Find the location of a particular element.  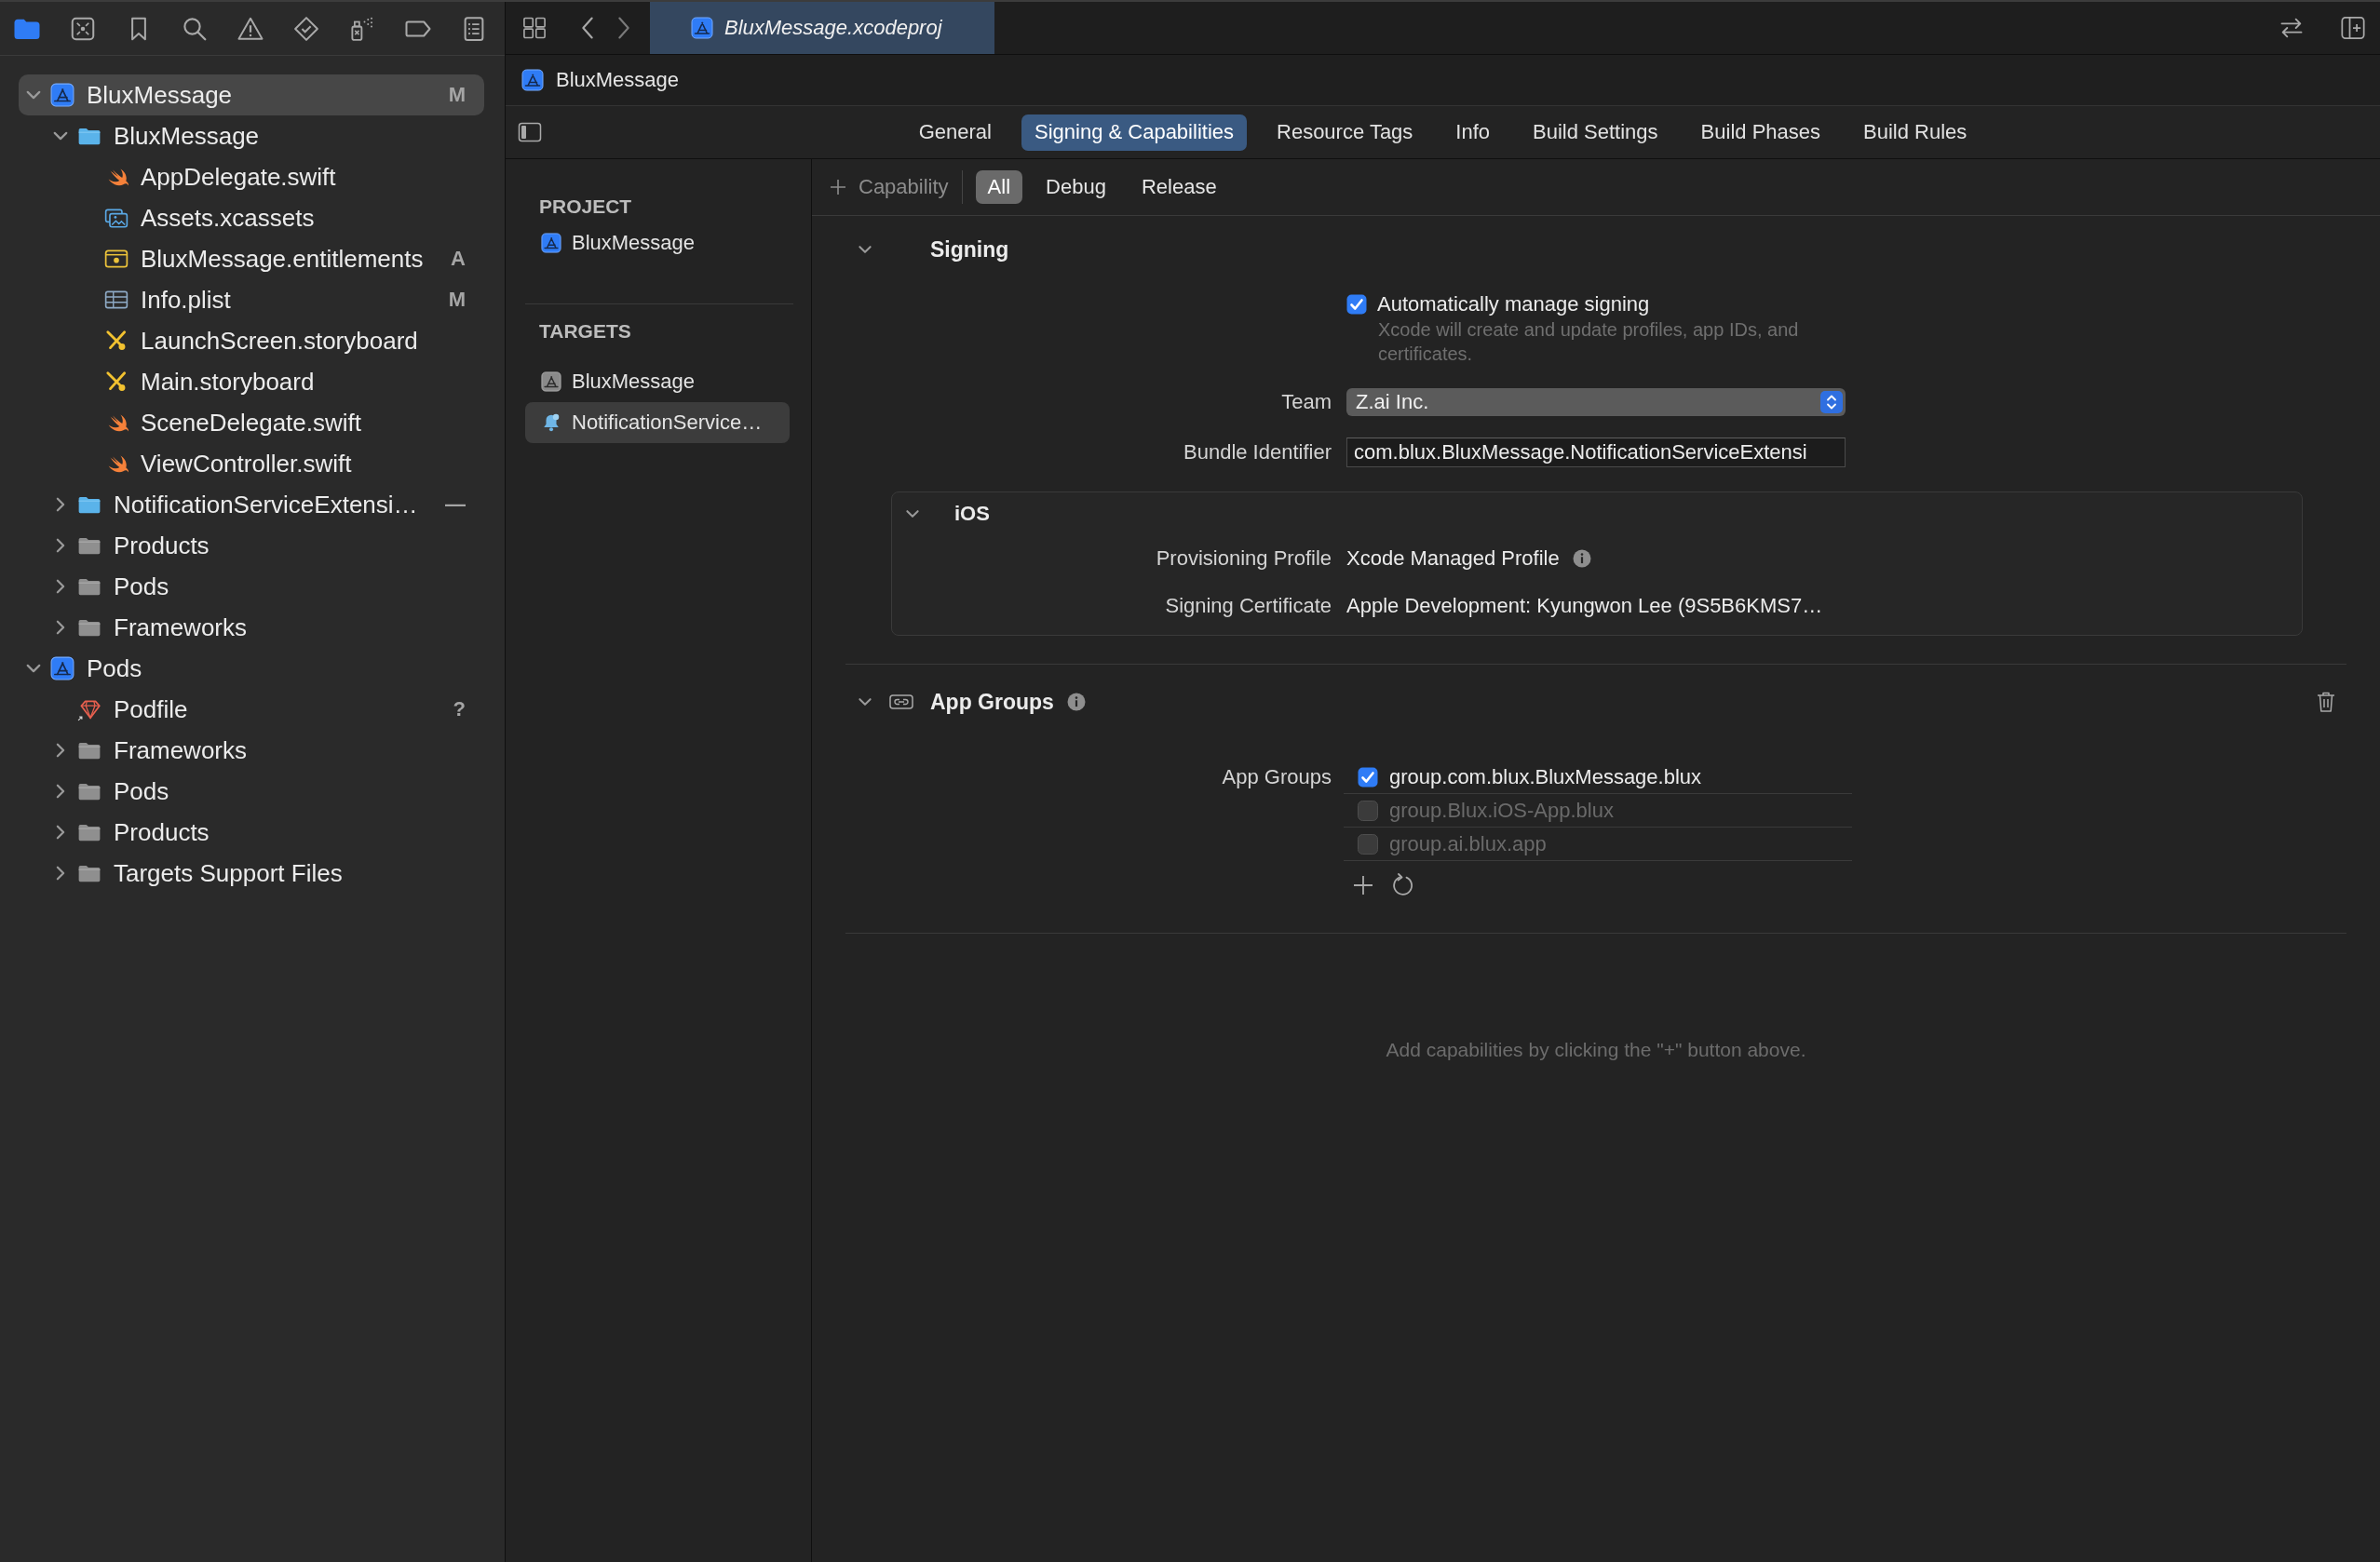

tree-item: Info.plist M is located at coordinates (251, 300).